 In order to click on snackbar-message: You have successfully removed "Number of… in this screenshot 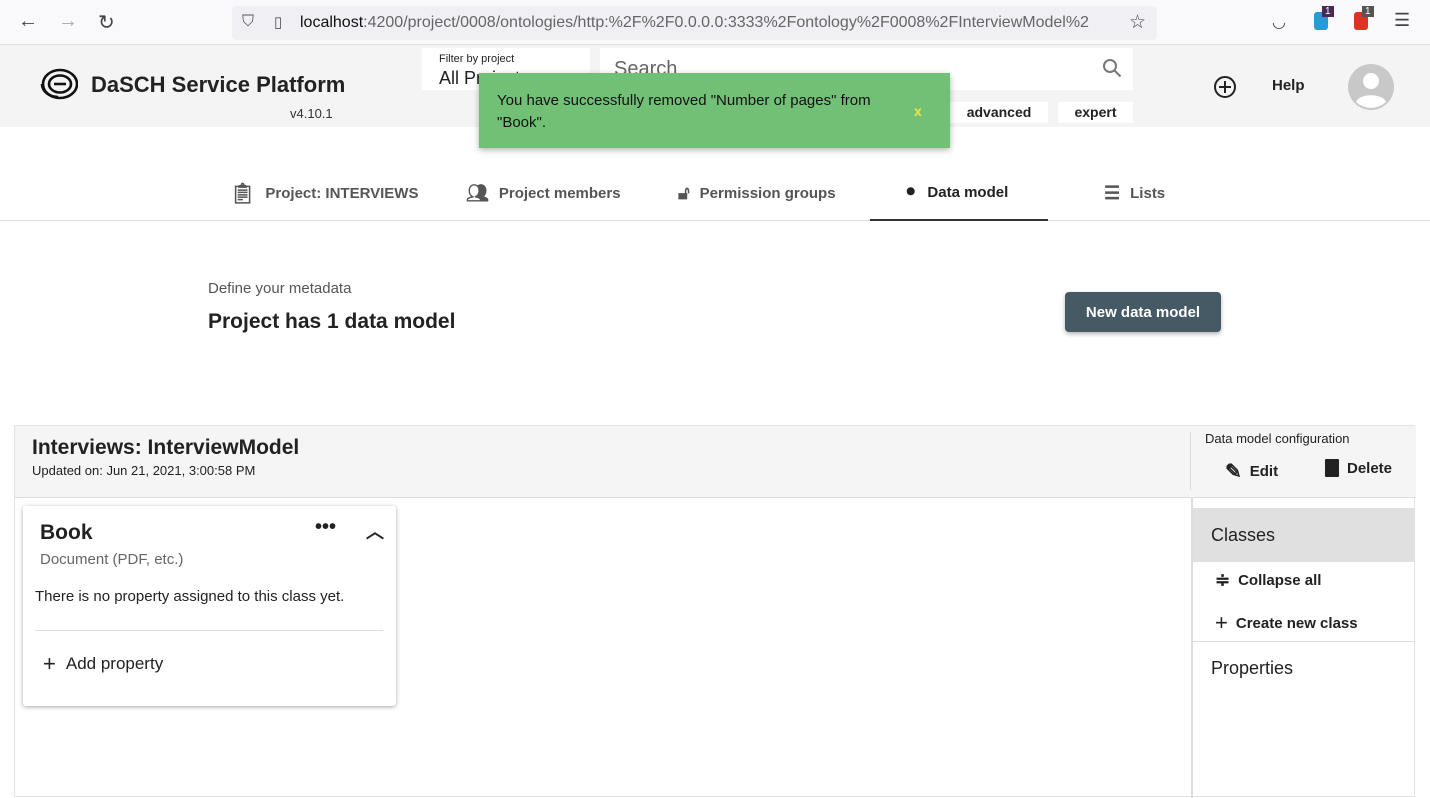, I will do `click(684, 111)`.